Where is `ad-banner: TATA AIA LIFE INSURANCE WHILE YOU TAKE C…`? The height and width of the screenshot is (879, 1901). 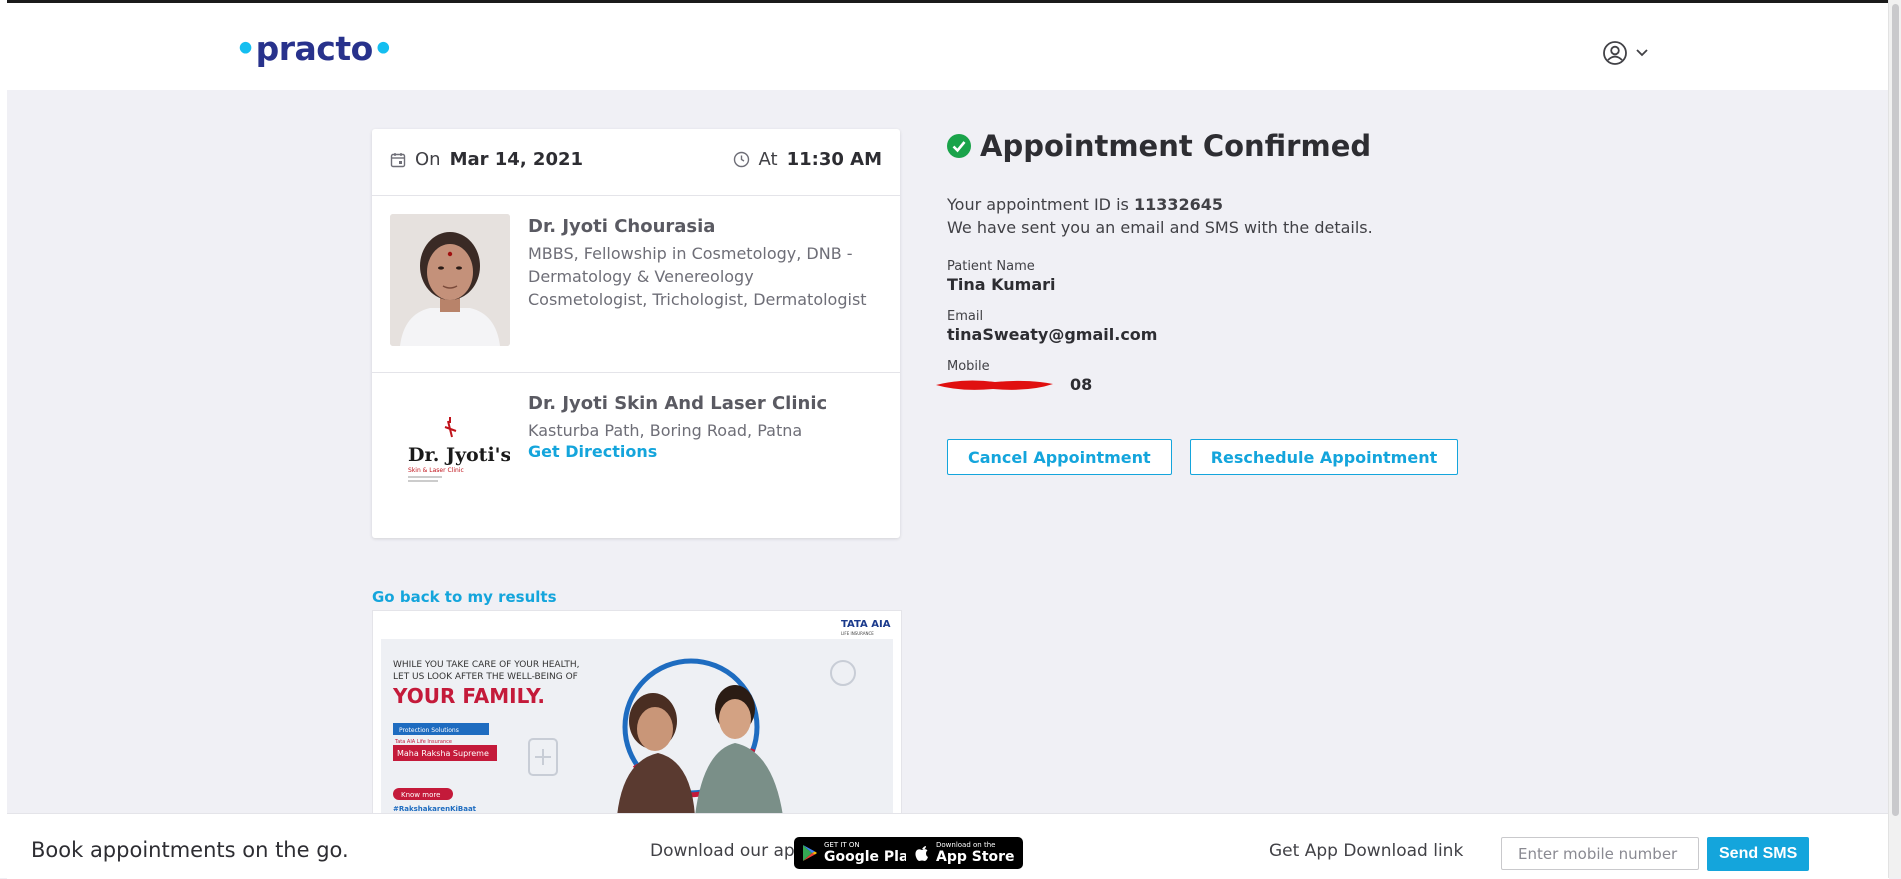
ad-banner: TATA AIA LIFE INSURANCE WHILE YOU TAKE C… is located at coordinates (637, 713).